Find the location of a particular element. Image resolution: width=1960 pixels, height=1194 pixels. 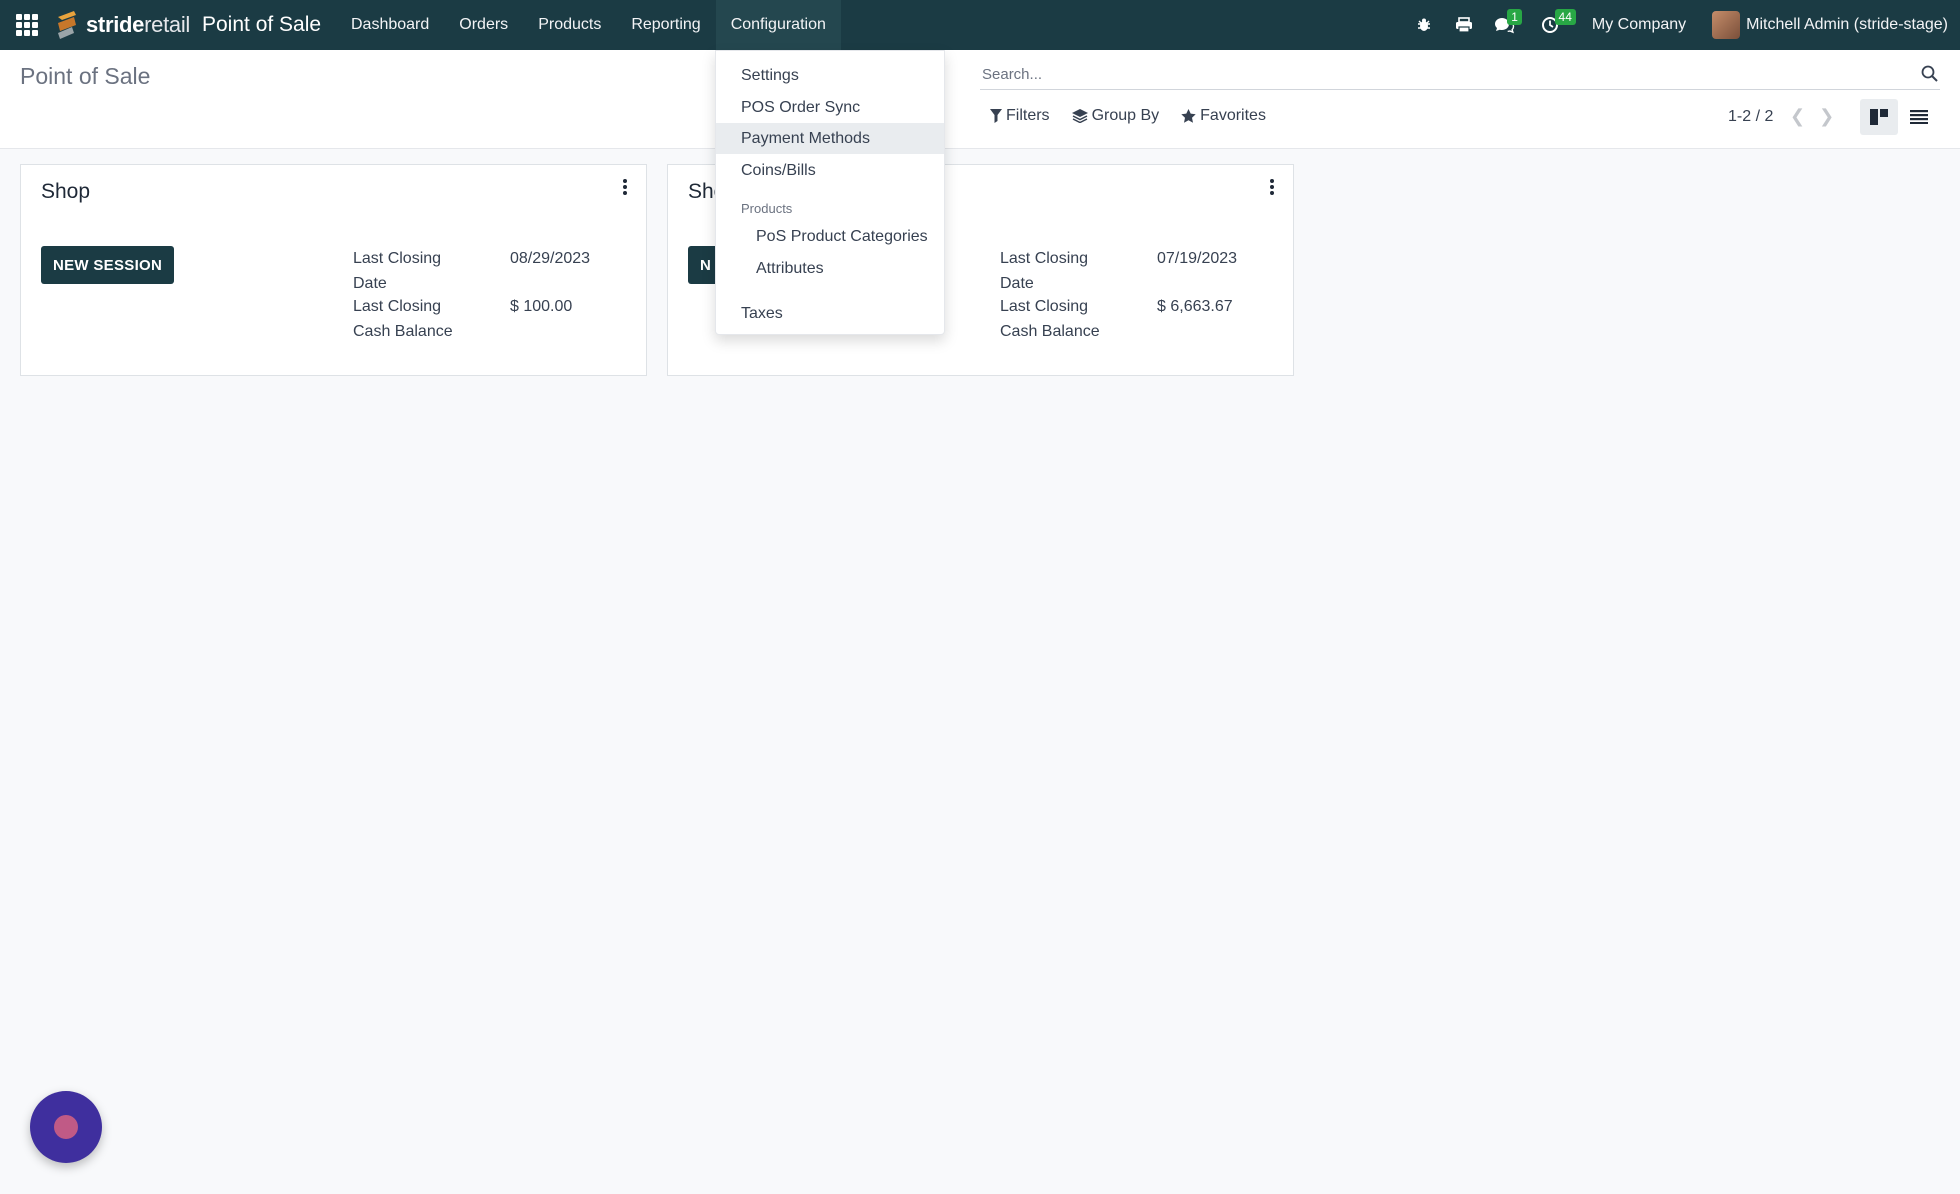

list-view-button is located at coordinates (1919, 117).